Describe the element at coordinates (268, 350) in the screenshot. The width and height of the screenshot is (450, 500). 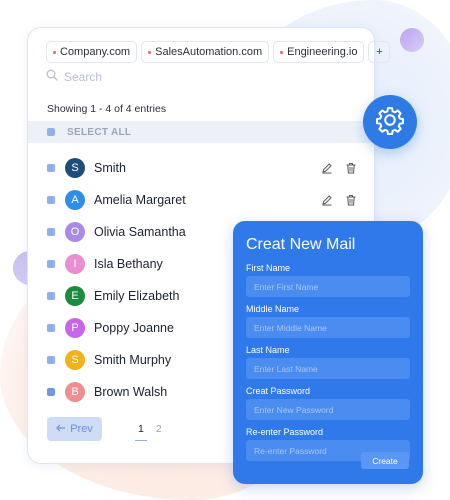
I see `last-name-label: Last Name` at that location.